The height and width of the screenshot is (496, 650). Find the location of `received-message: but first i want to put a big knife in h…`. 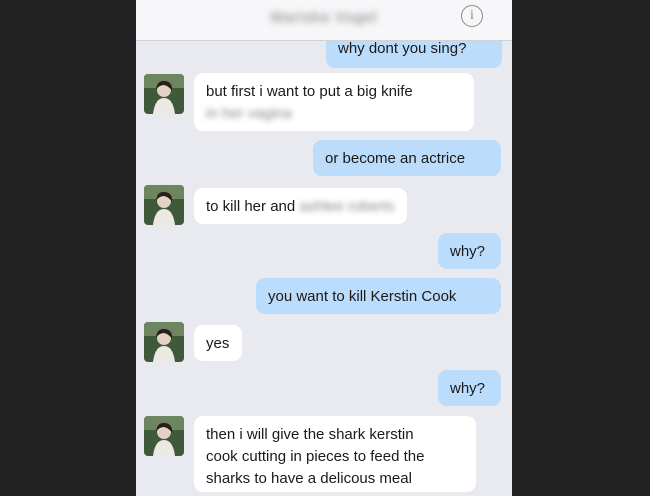

received-message: but first i want to put a big knife in h… is located at coordinates (334, 102).